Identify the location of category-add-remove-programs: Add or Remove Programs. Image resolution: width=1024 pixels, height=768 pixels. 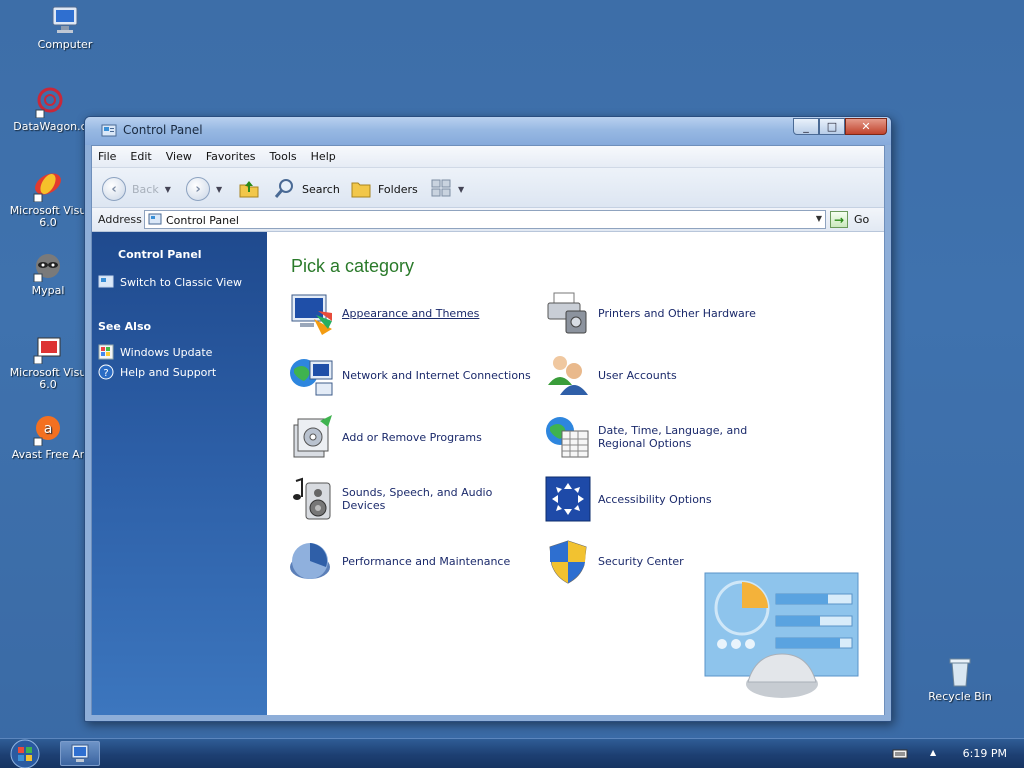
(413, 437).